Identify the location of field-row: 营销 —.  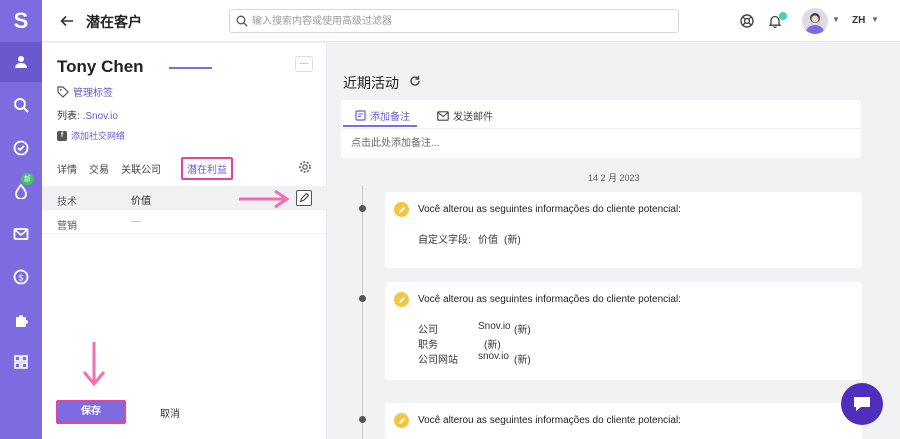
(184, 222).